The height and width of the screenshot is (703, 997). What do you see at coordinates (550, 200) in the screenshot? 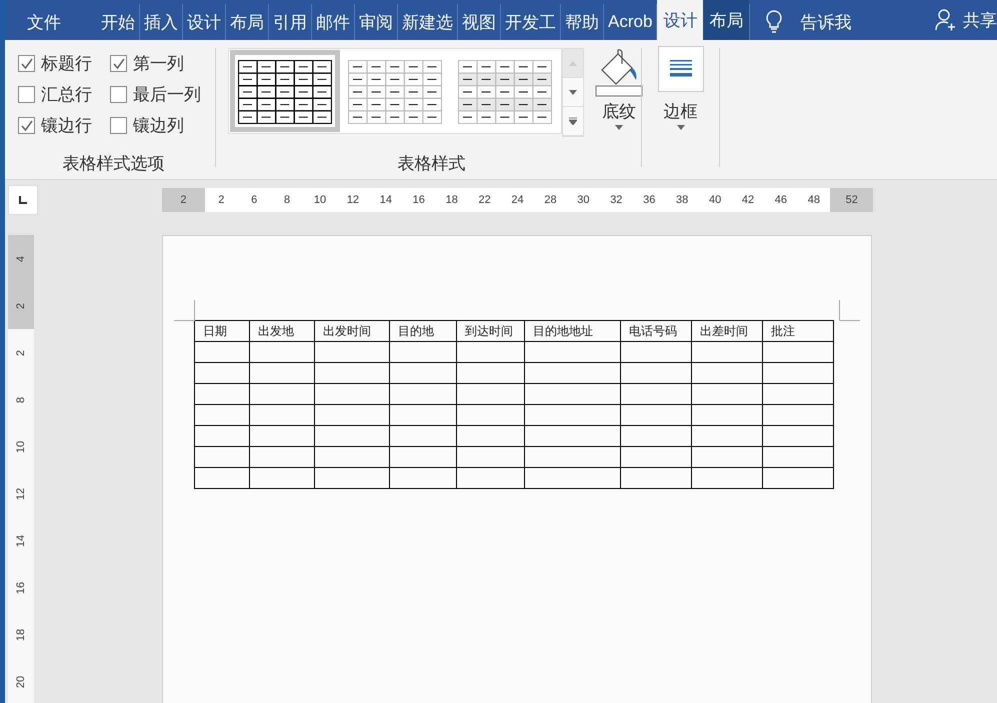
I see `ruler-number: 28` at bounding box center [550, 200].